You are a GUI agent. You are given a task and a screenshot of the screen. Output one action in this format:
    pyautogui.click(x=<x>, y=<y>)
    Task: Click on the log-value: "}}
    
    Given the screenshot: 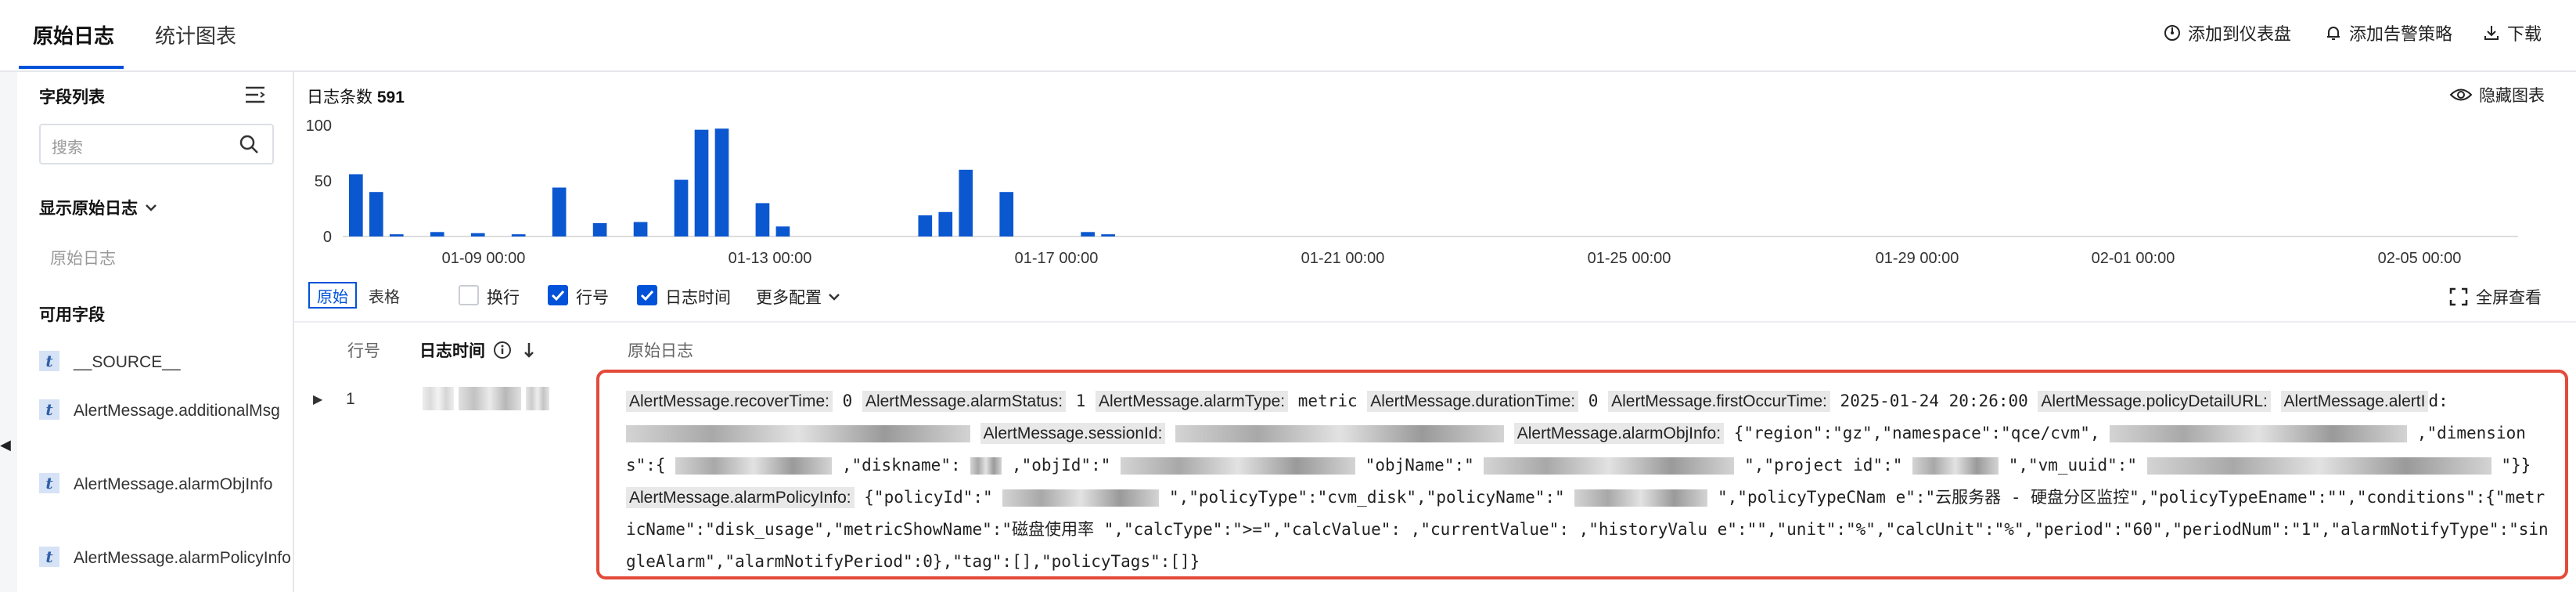 What is the action you would take?
    pyautogui.click(x=2516, y=465)
    